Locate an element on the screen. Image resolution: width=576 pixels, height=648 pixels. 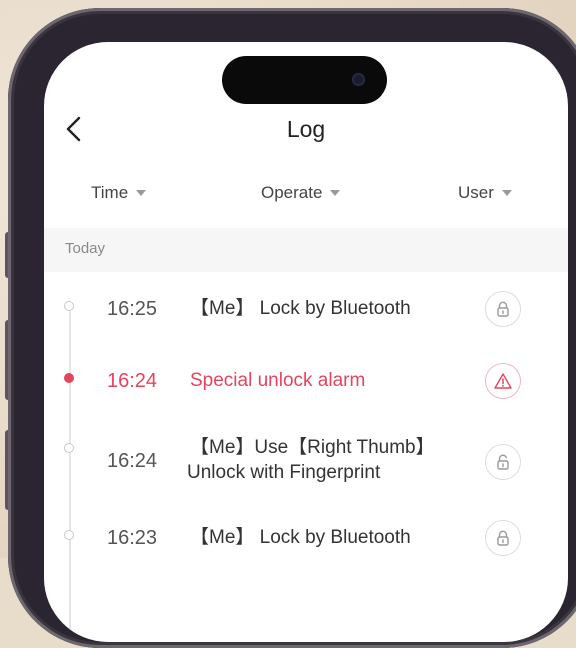
filter-operate: Operate is located at coordinates (301, 193).